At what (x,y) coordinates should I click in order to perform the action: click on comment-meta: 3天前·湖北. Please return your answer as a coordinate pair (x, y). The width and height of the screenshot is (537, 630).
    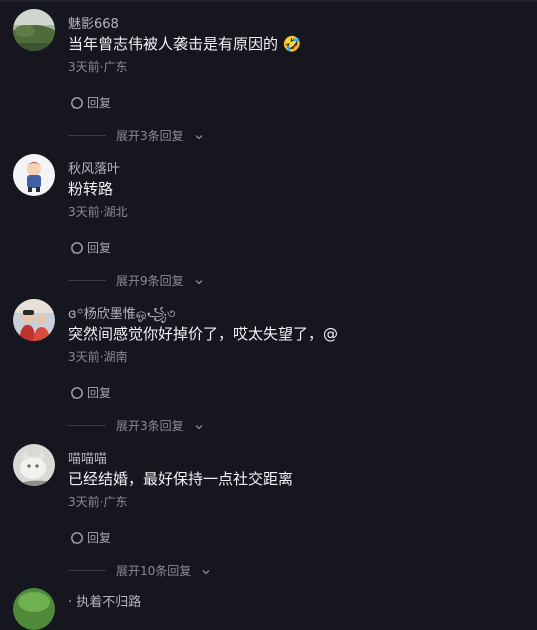
    Looking at the image, I should click on (98, 212).